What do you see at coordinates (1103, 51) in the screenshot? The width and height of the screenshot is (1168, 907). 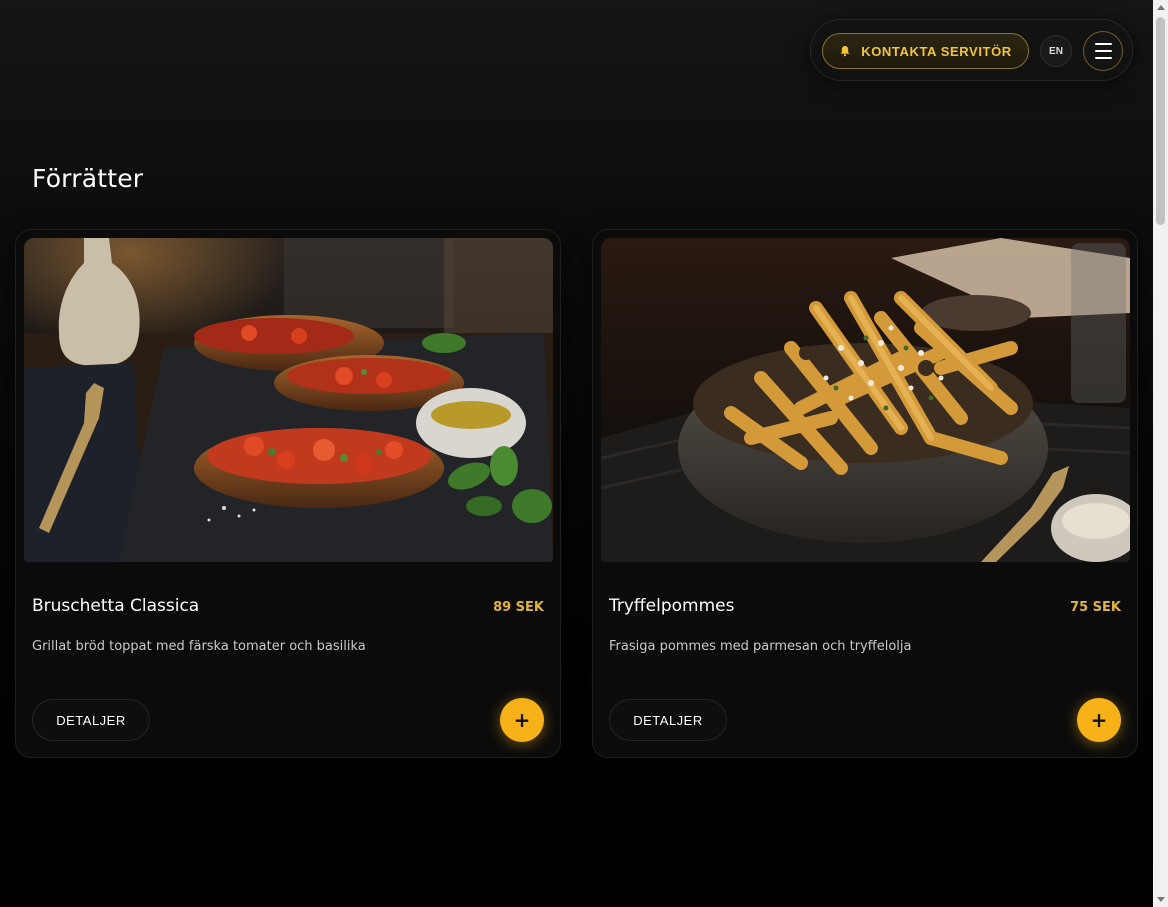 I see `menu-button` at bounding box center [1103, 51].